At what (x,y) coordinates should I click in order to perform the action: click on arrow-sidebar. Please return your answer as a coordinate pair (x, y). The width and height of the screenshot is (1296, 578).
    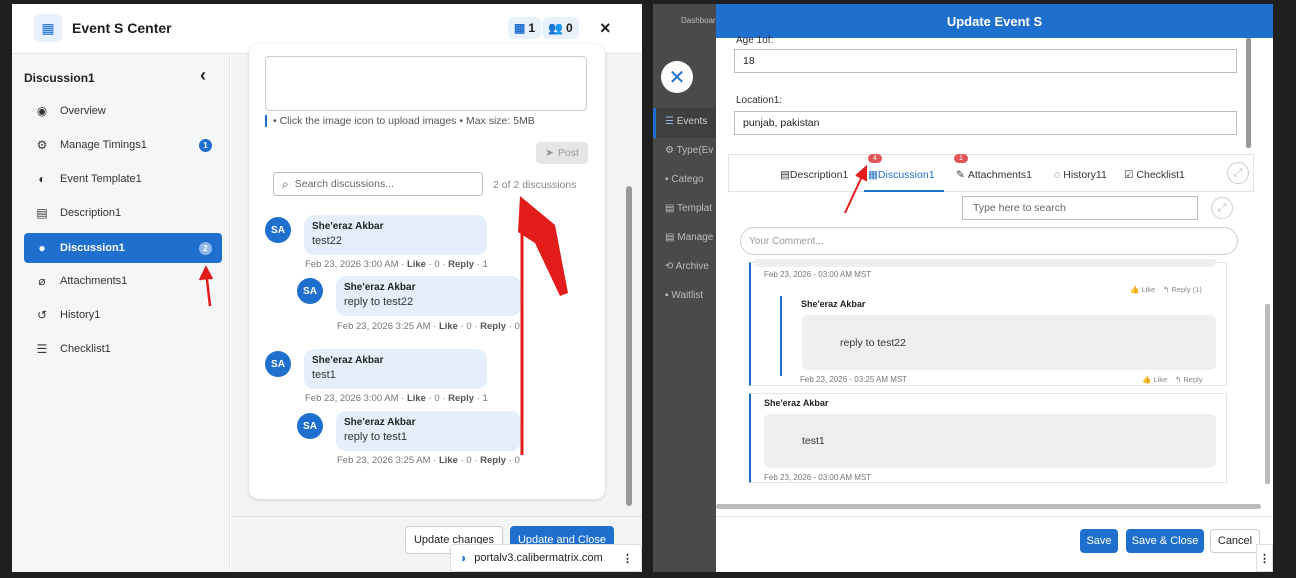
    Looking at the image, I should click on (206, 286).